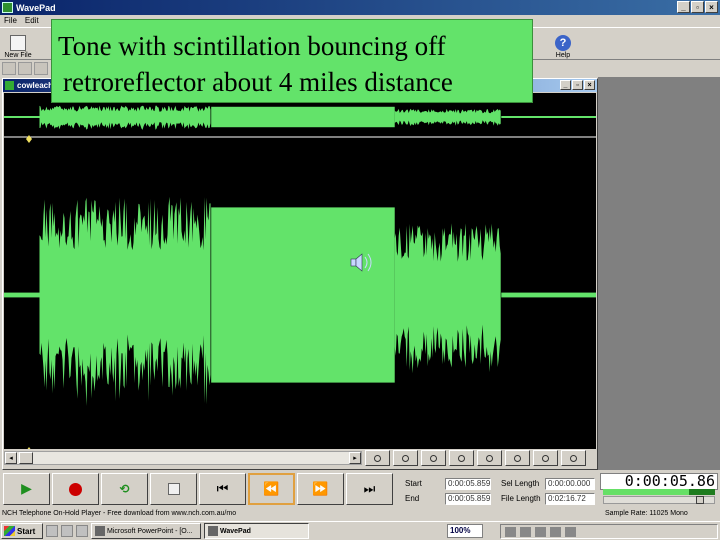 This screenshot has width=720, height=540. Describe the element at coordinates (36, 7) in the screenshot. I see `window-title: WavePad` at that location.